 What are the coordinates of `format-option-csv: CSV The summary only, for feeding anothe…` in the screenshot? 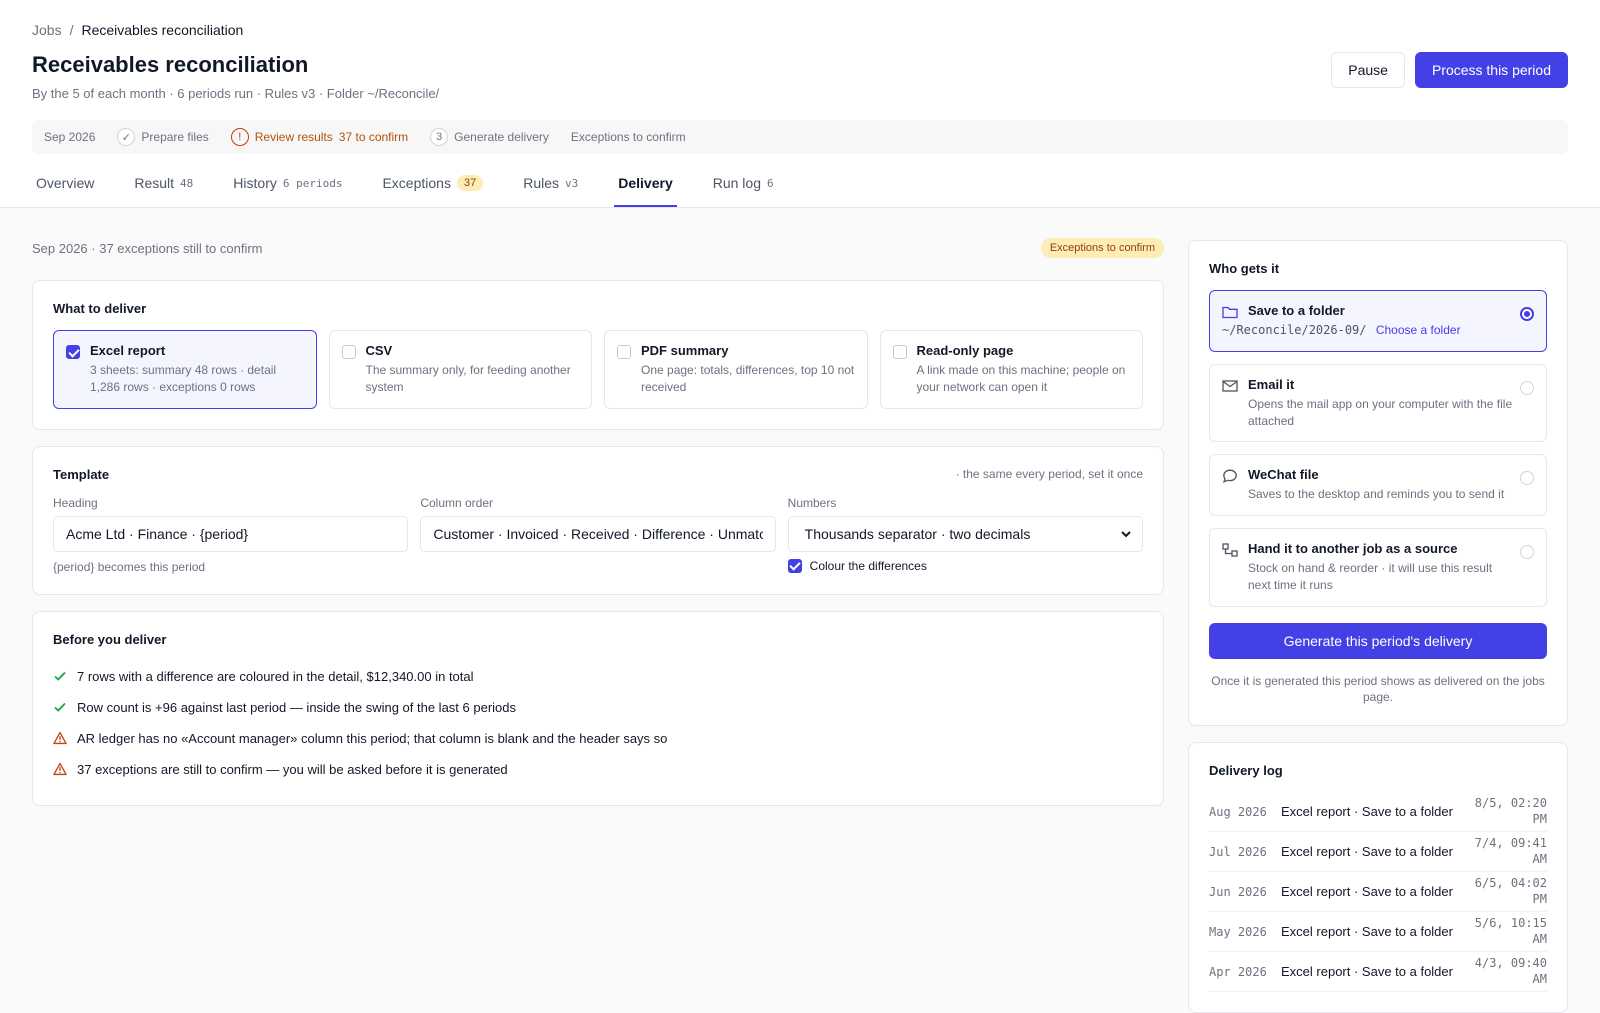 It's located at (460, 369).